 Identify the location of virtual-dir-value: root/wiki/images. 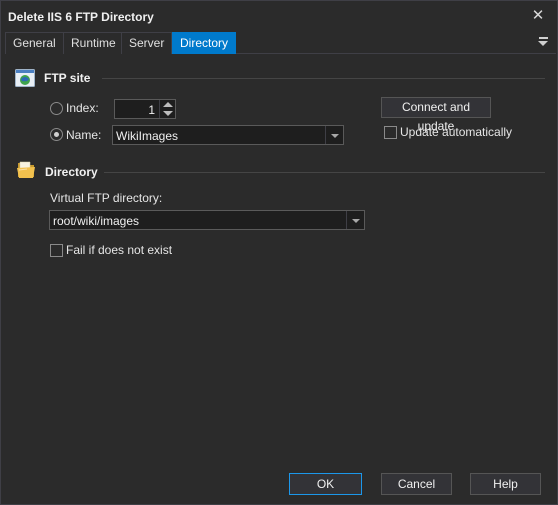
(96, 221).